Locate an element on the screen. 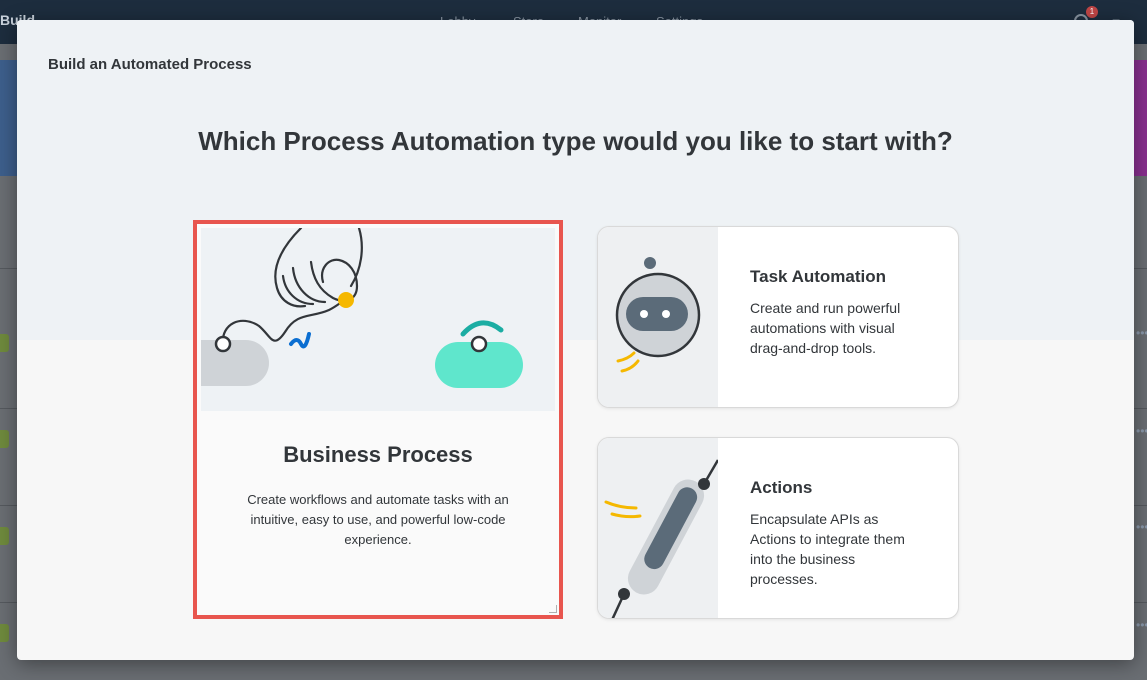  robot-illustration is located at coordinates (658, 317).